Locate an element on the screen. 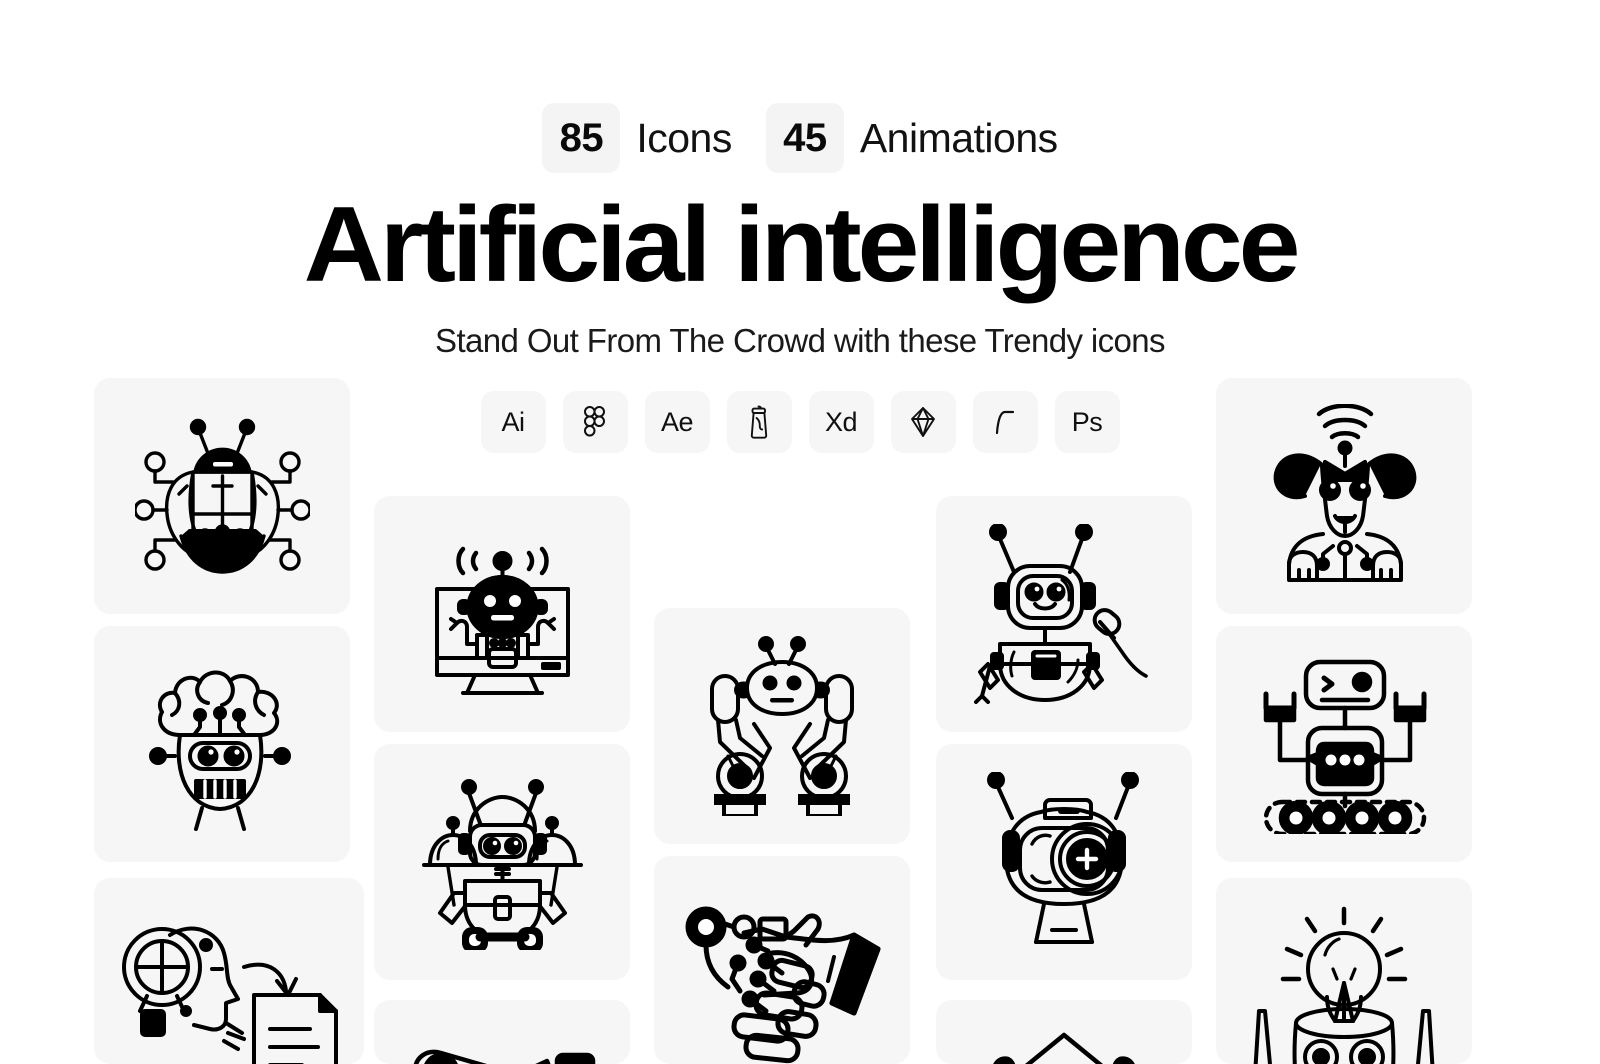  speech-recognition-icon-tile is located at coordinates (229, 971).